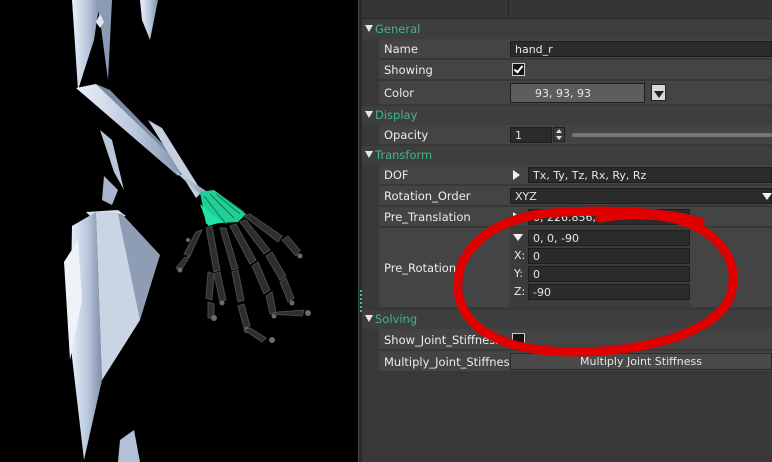 The height and width of the screenshot is (462, 772). I want to click on section-solving-header: Solving, so click(567, 319).